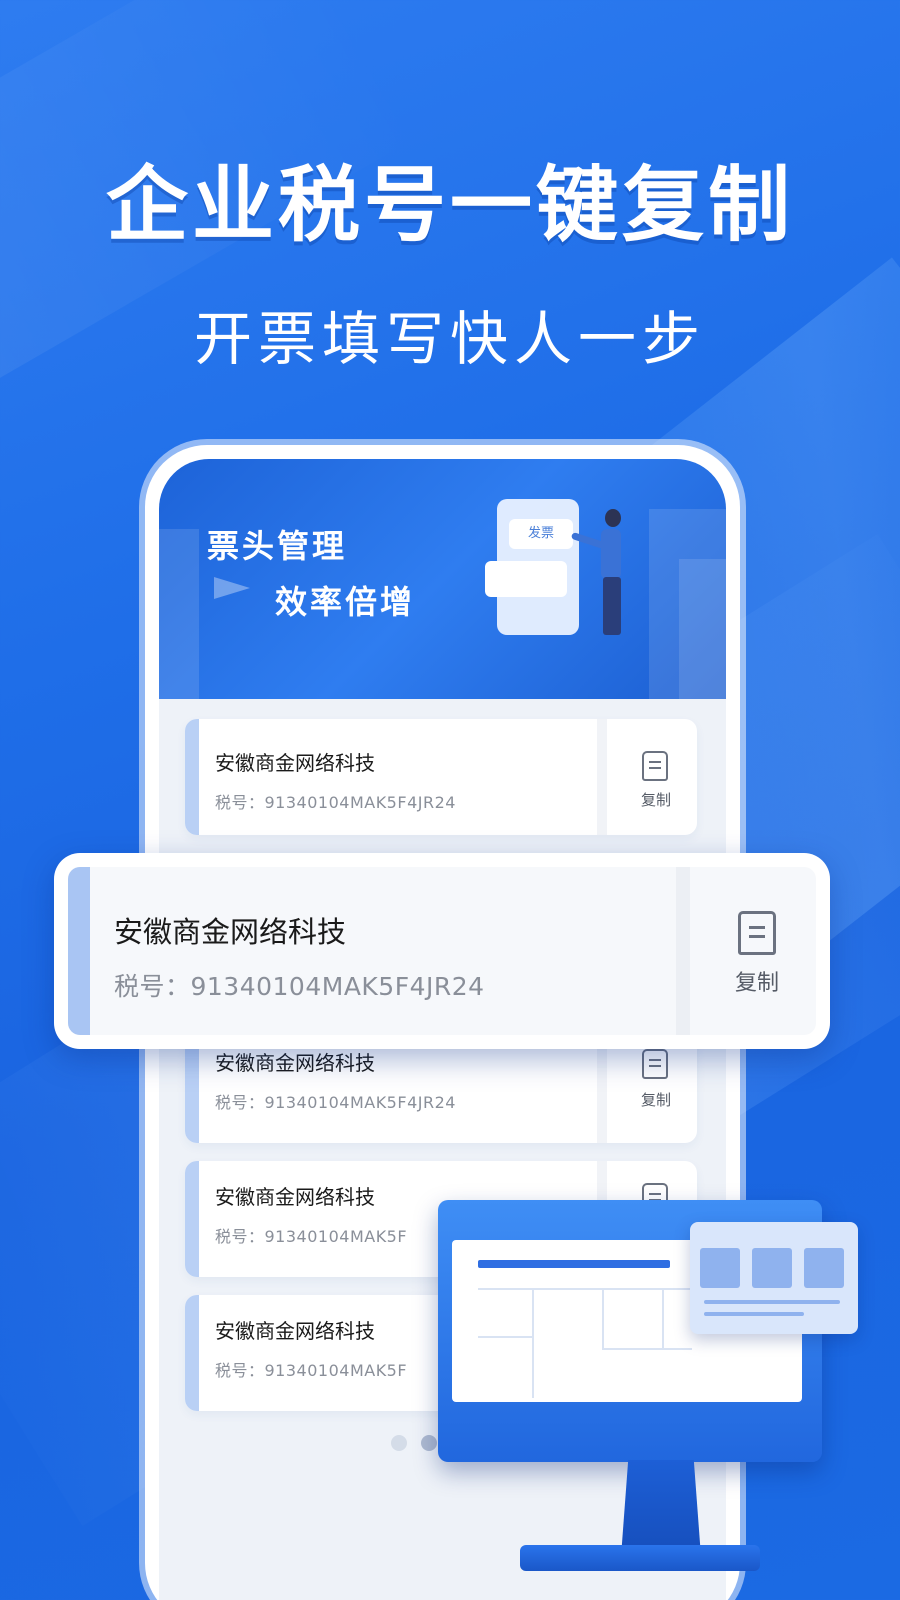 This screenshot has height=1600, width=900. Describe the element at coordinates (429, 1443) in the screenshot. I see `pagination-dot-active` at that location.